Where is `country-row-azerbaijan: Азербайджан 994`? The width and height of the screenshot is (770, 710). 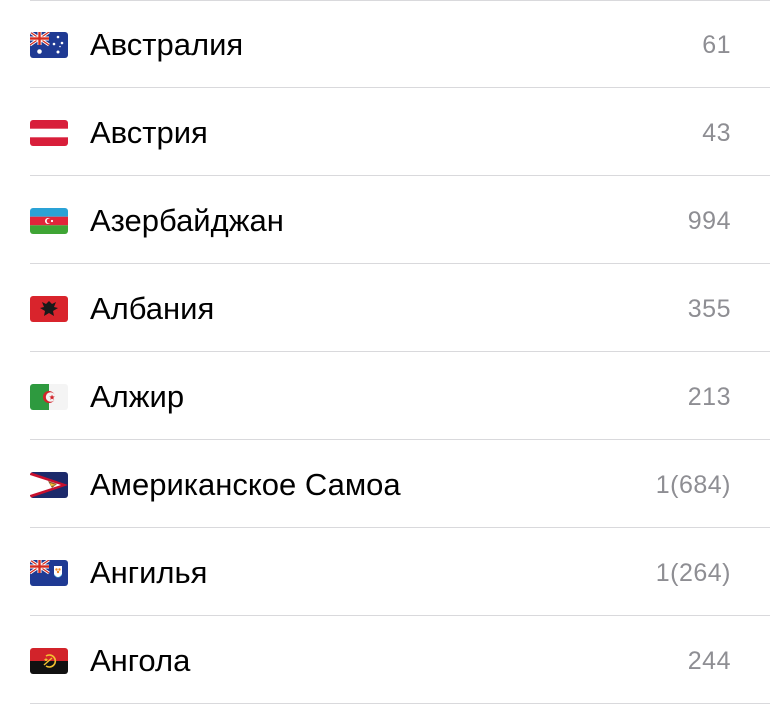
country-row-azerbaijan: Азербайджан 994 is located at coordinates (385, 220).